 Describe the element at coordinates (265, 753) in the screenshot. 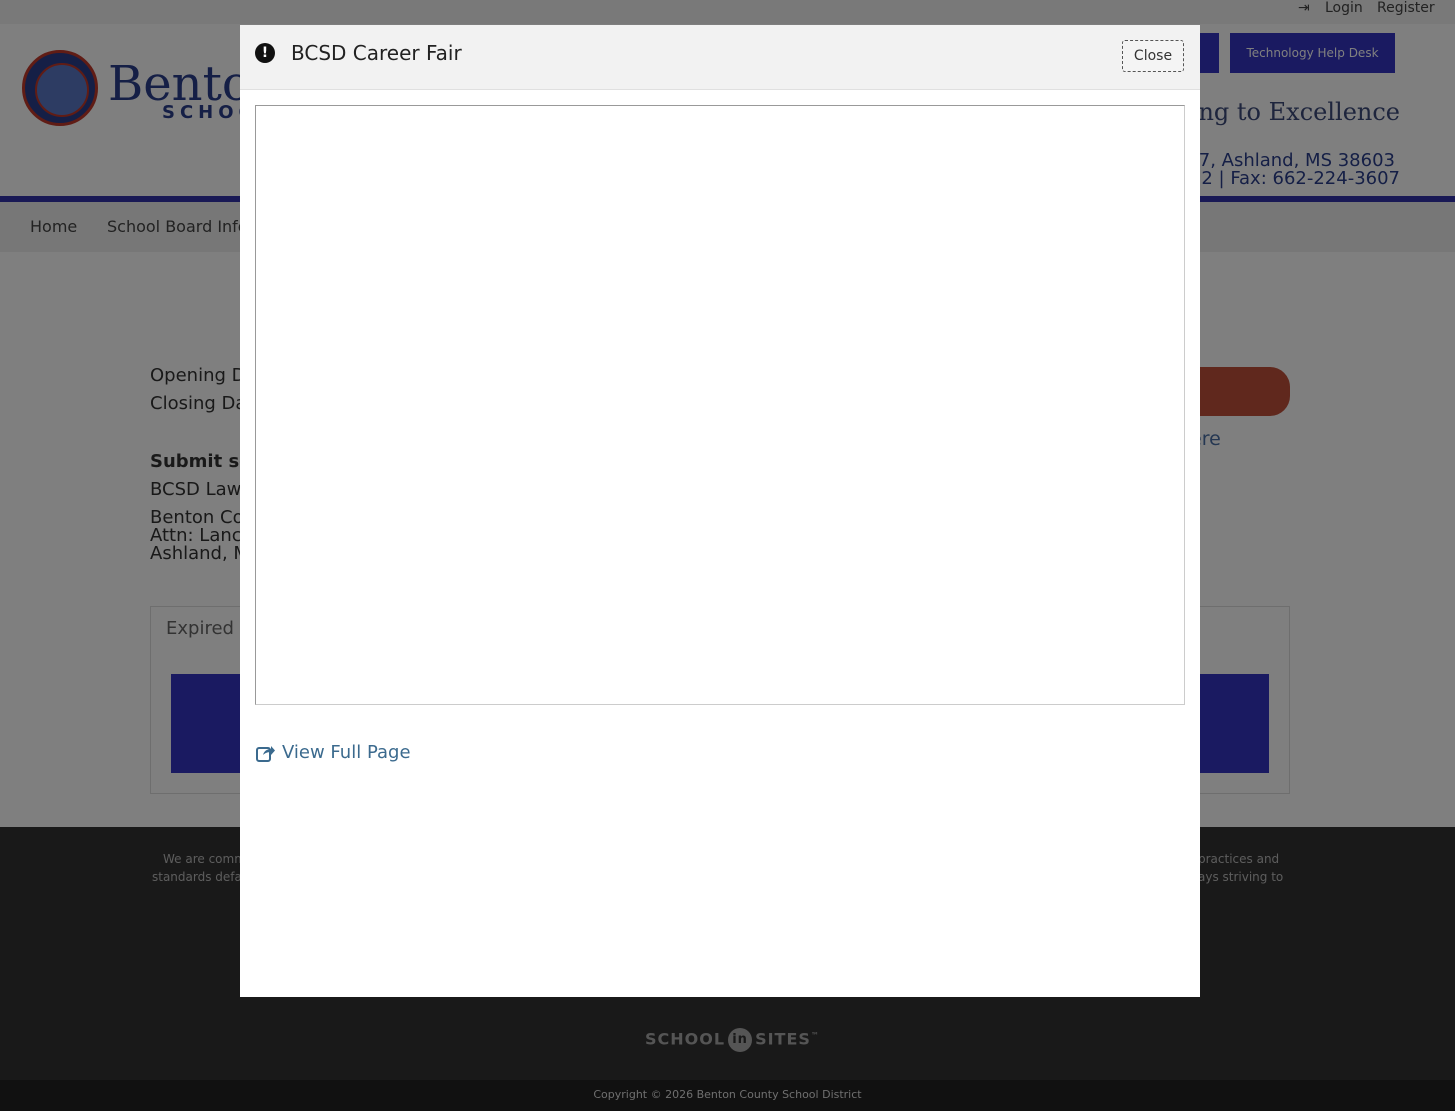

I see `external-share-icon` at that location.